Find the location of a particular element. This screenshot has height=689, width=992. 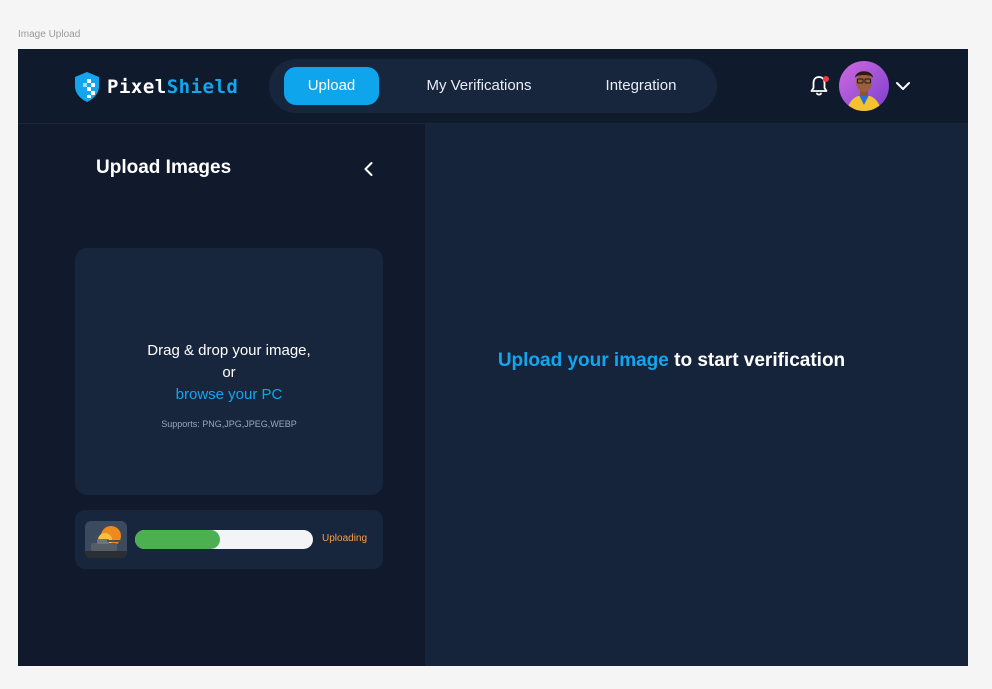

nav-tab-integration: Integration is located at coordinates (641, 86).